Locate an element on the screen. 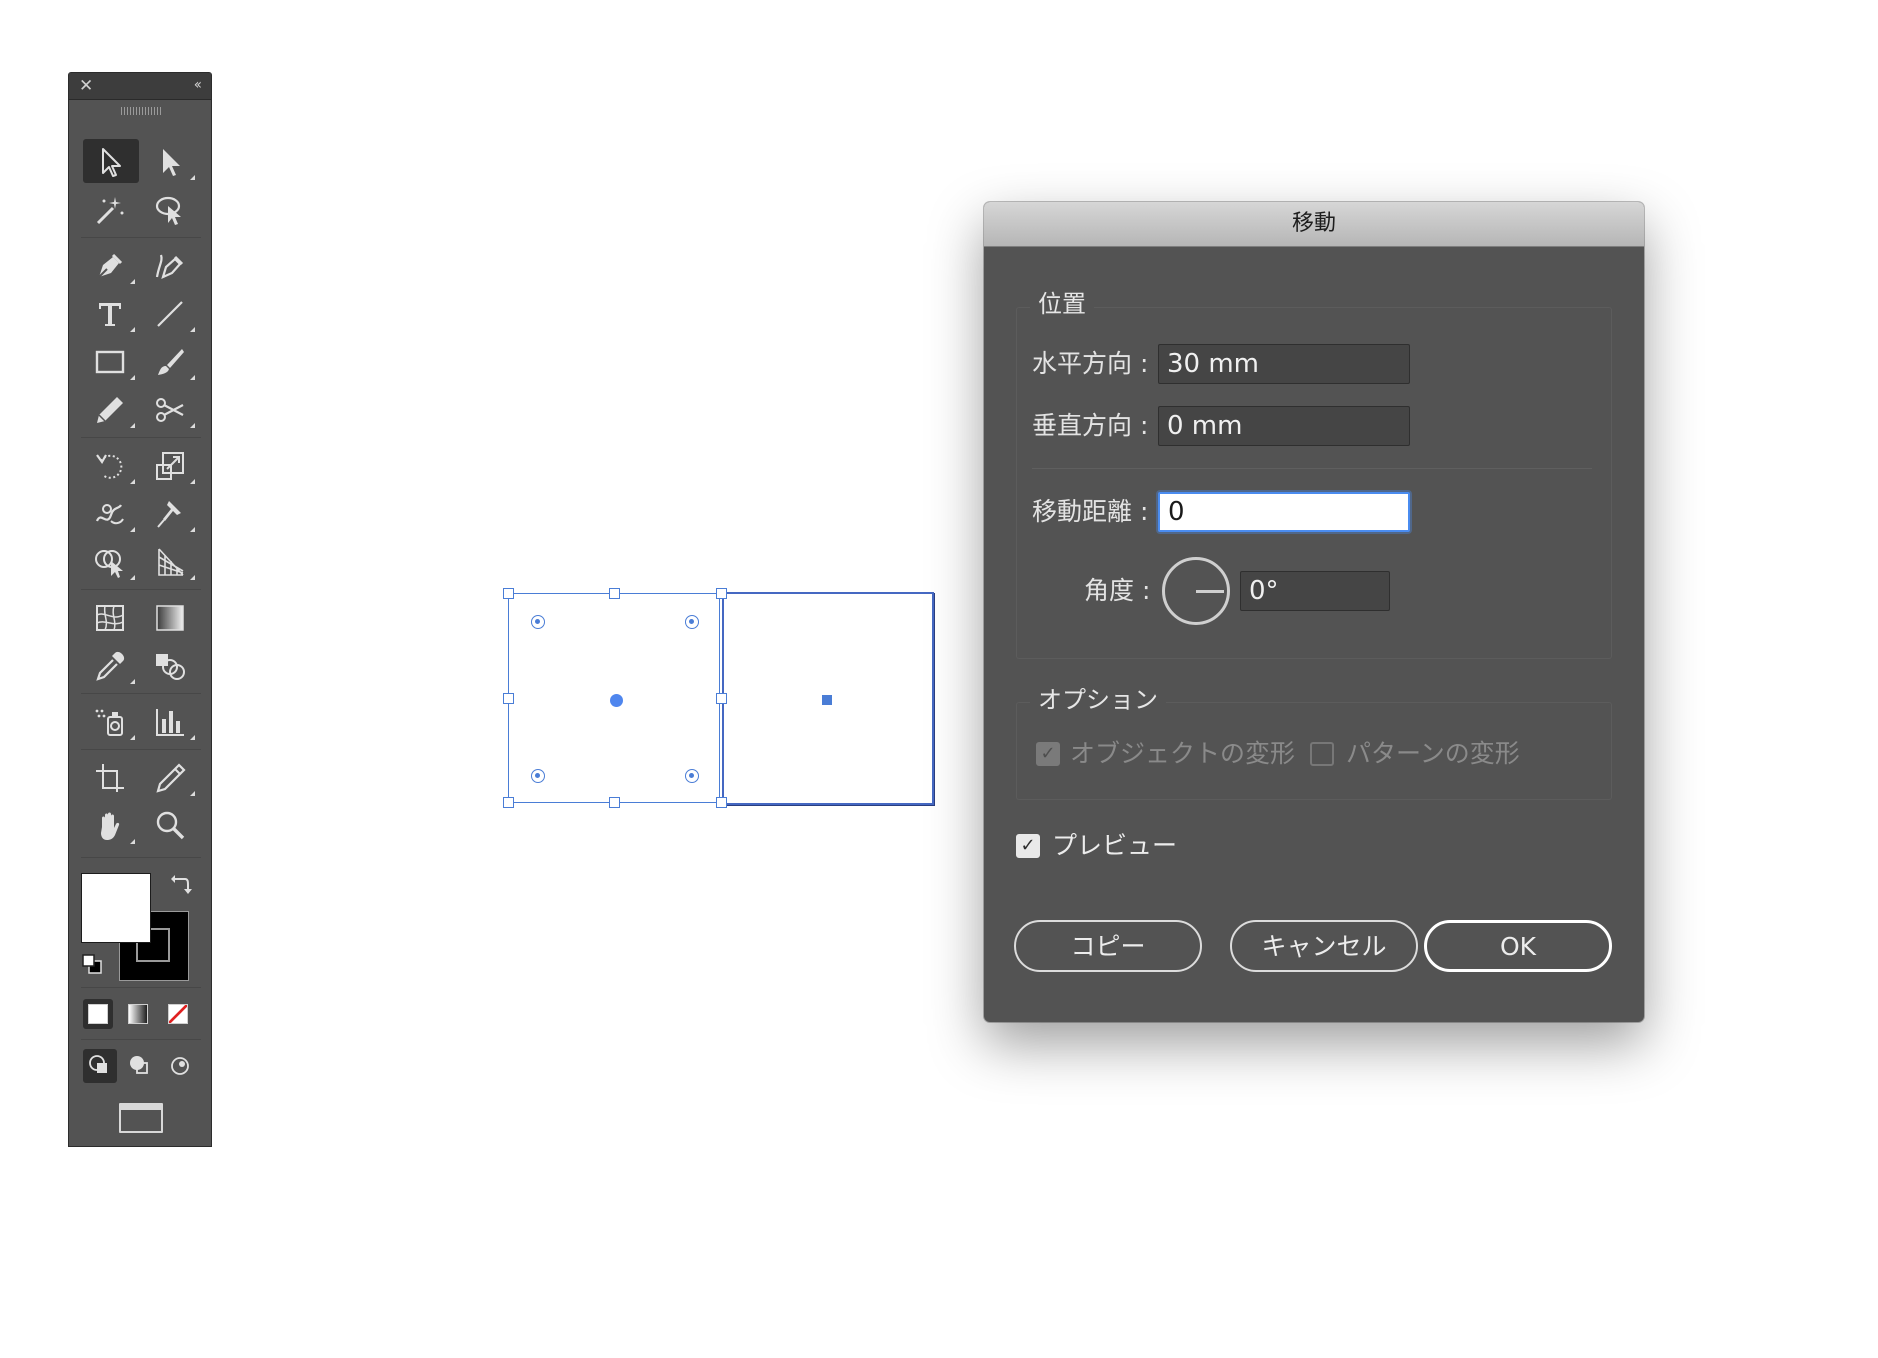 The image size is (1878, 1358). column-graph-tool-icon is located at coordinates (170, 722).